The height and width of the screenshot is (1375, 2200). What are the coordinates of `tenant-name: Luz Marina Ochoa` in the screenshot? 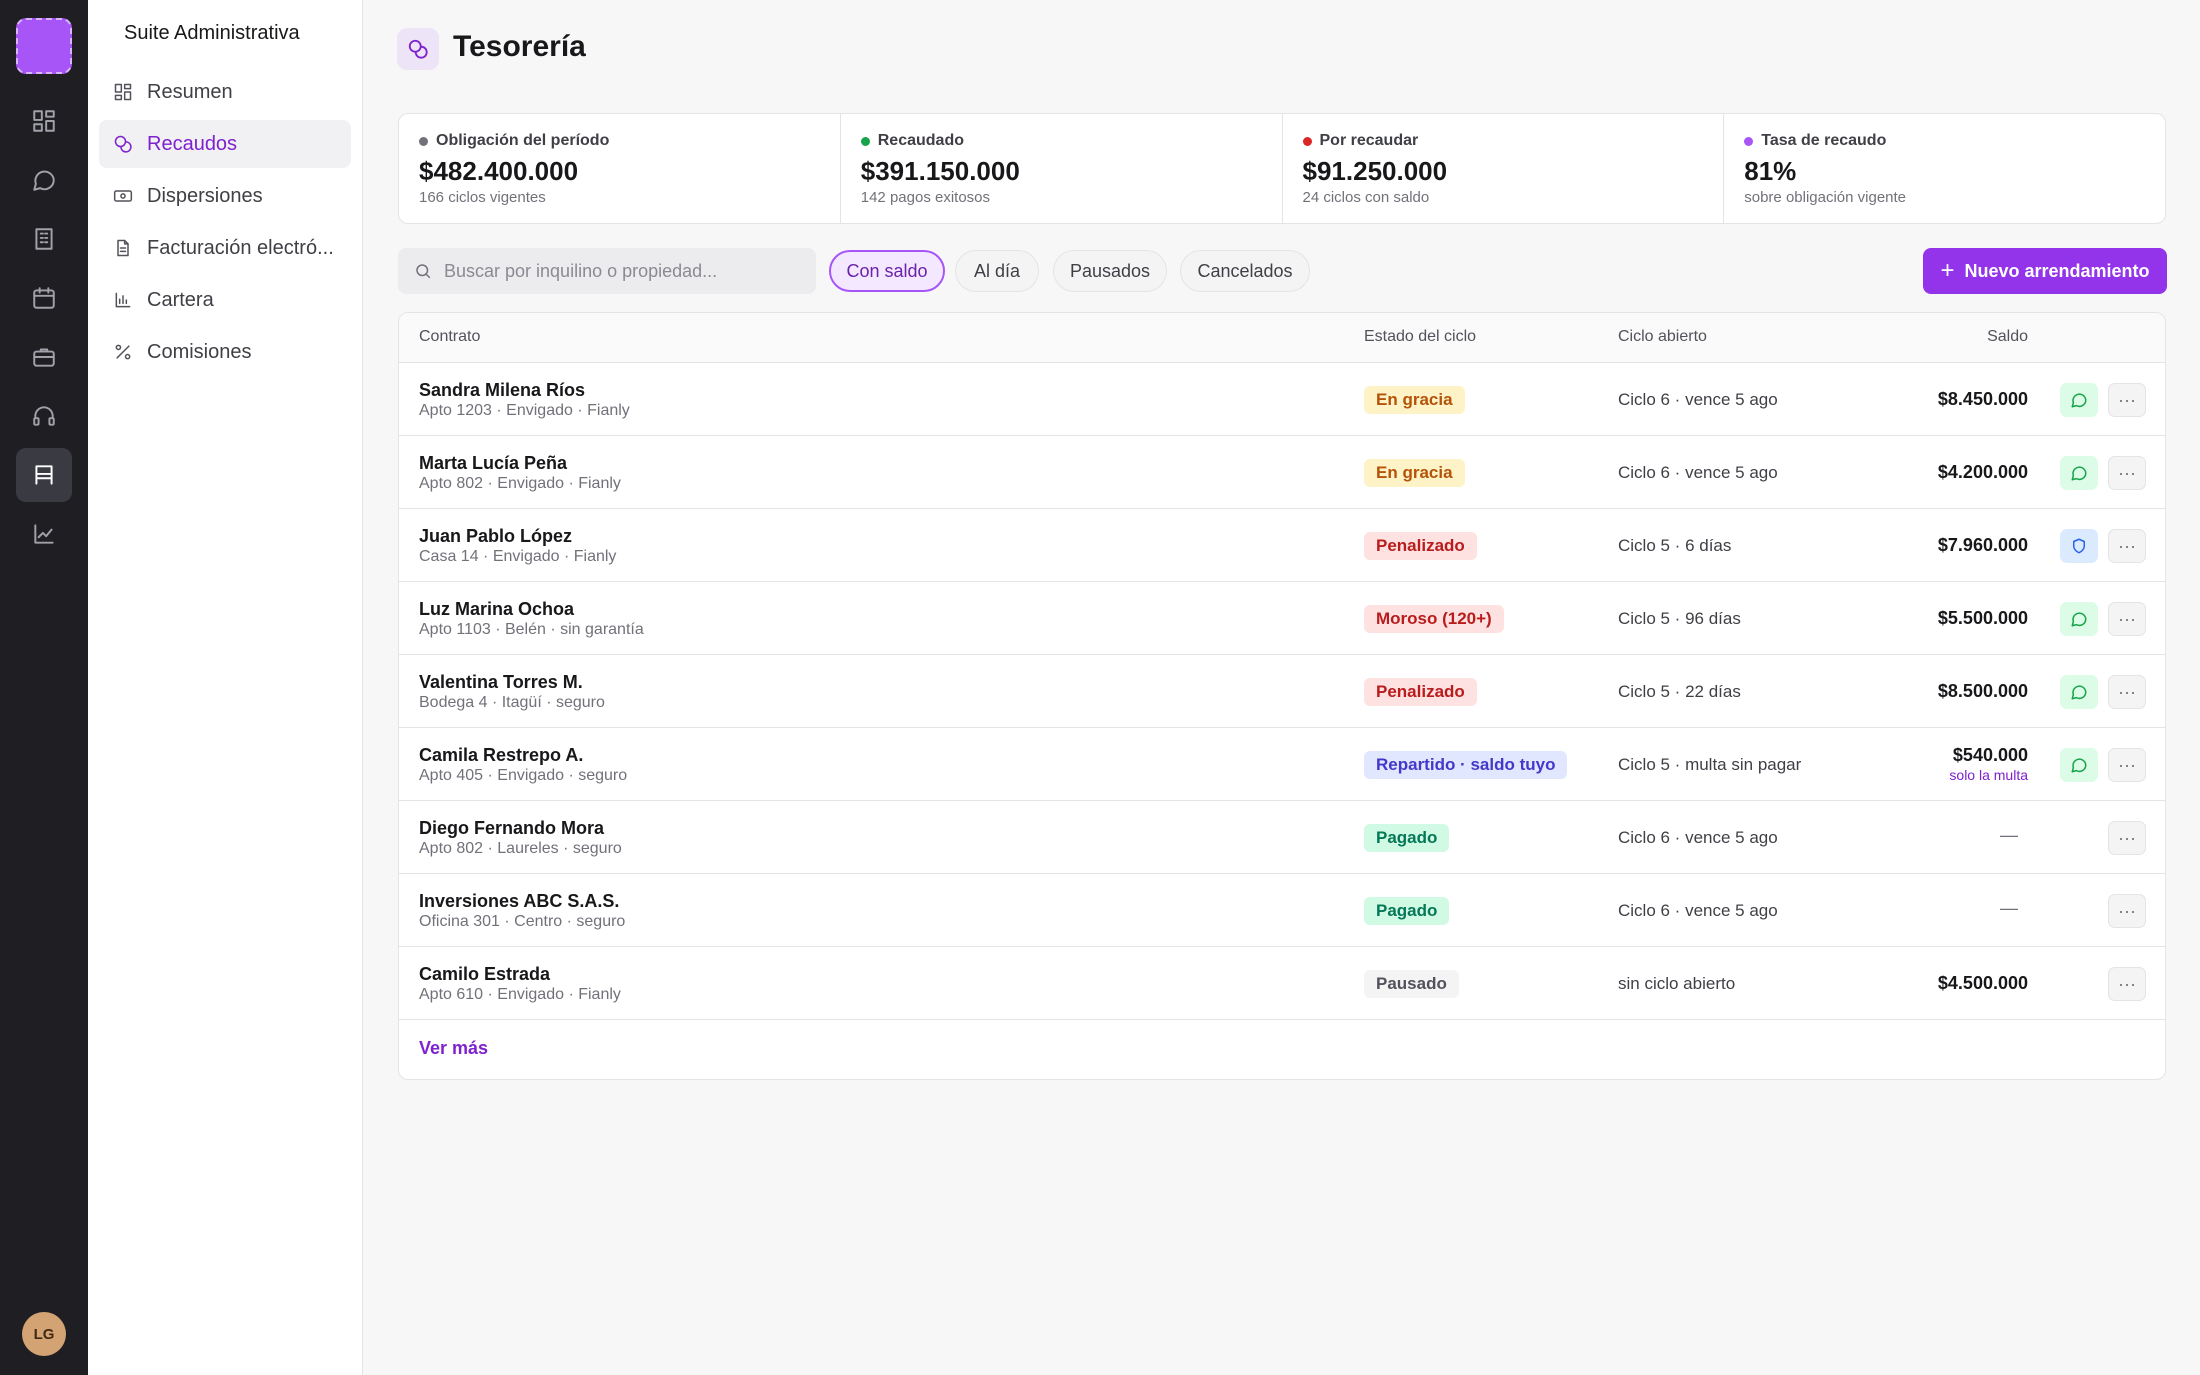 It's located at (496, 609).